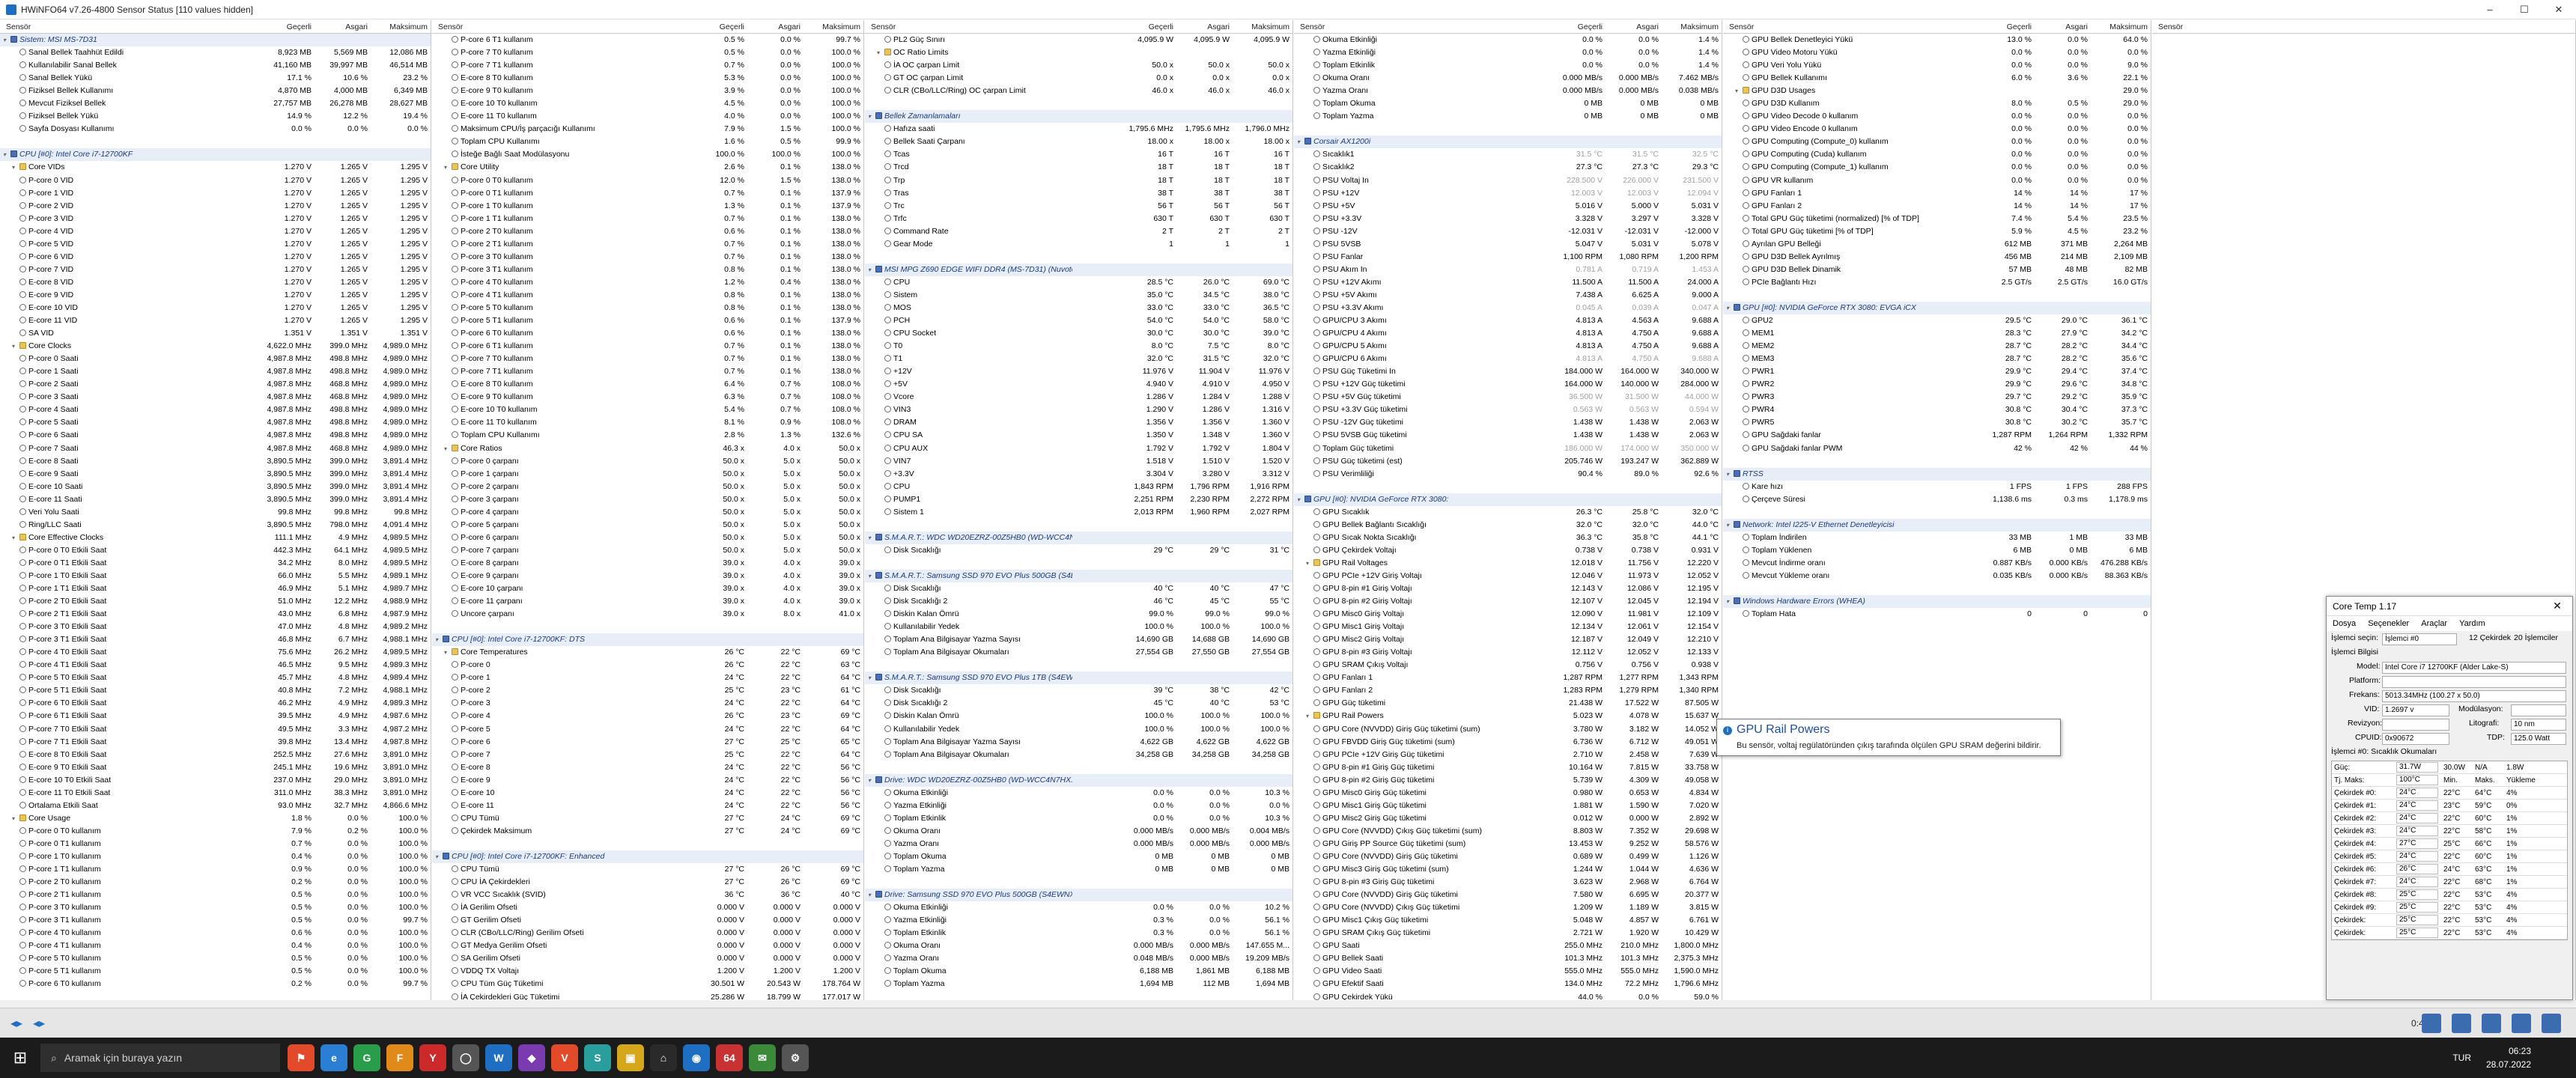 The height and width of the screenshot is (1078, 2576). Describe the element at coordinates (647, 563) in the screenshot. I see `sensor-row: E-core 8 çarpanı 39.0 x 4.0 x 39.0 x` at that location.